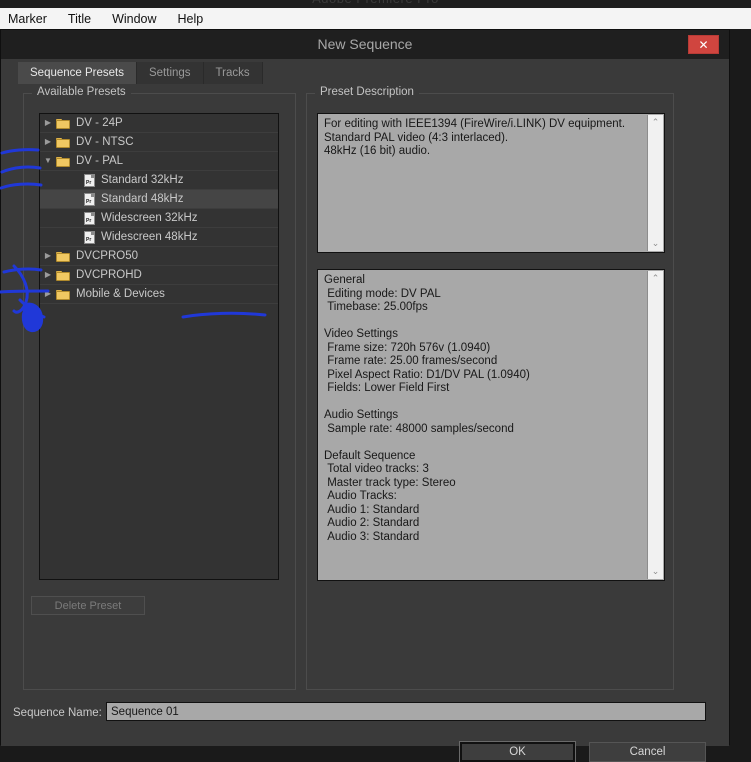 Image resolution: width=751 pixels, height=762 pixels. I want to click on sequence-name-label: Sequence Name:, so click(57, 713).